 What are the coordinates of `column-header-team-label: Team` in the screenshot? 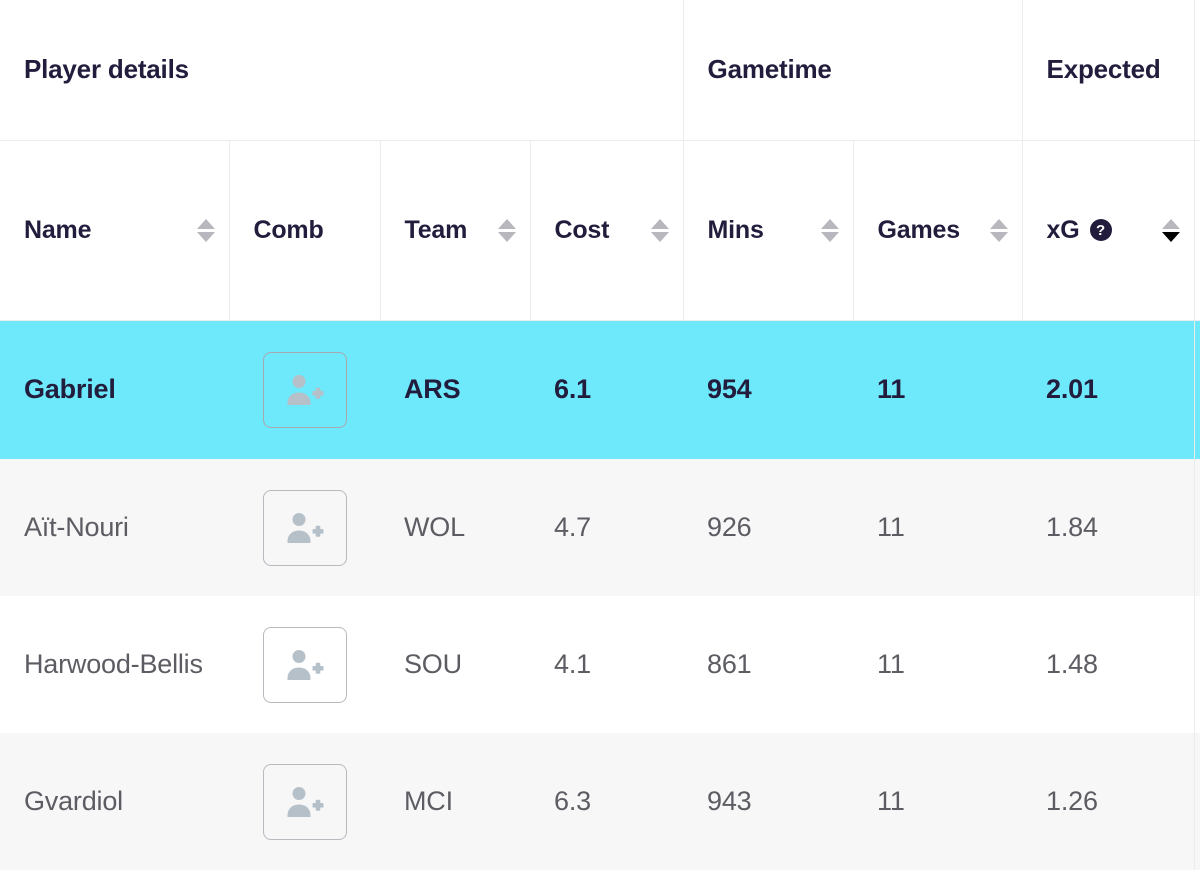 It's located at (436, 229).